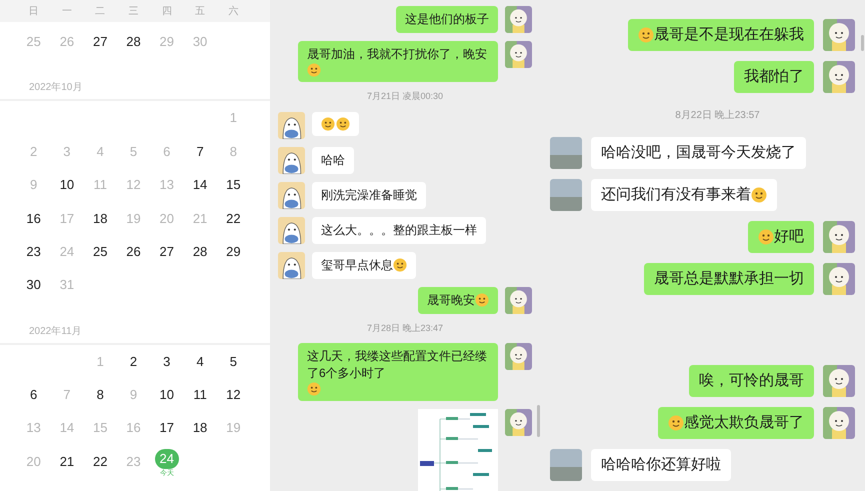 The image size is (865, 491). I want to click on chat-bubble: 哈哈没吧，国晟哥今天发烧了, so click(698, 153).